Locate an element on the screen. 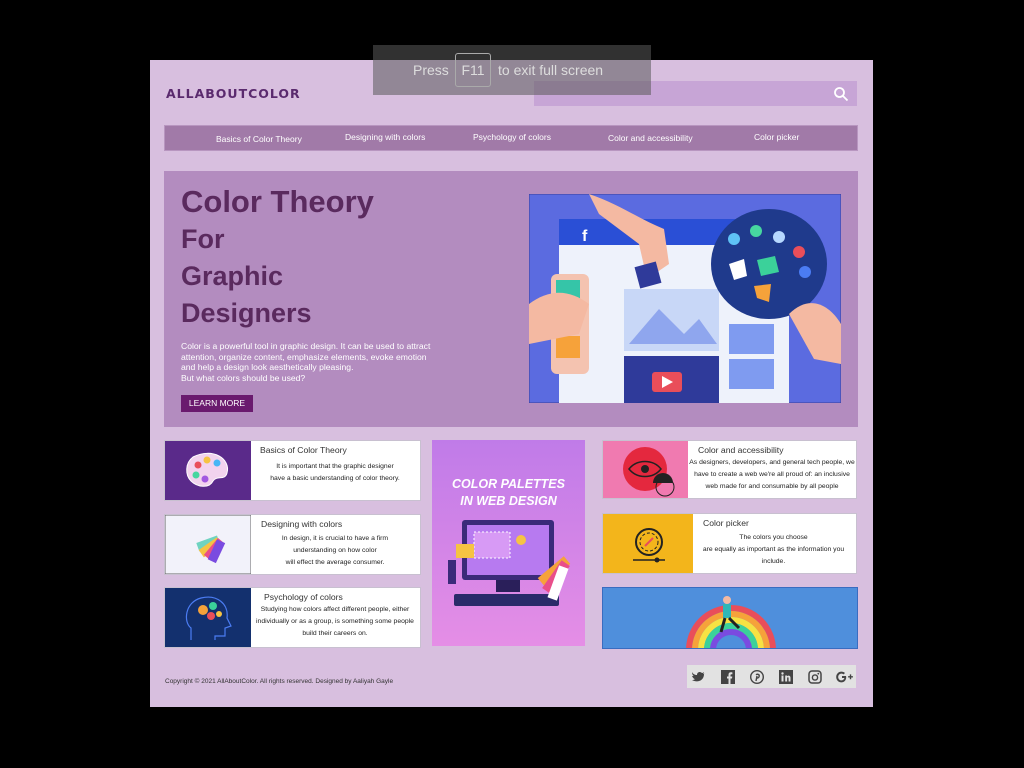 The image size is (1024, 768). rainbow-banner is located at coordinates (730, 618).